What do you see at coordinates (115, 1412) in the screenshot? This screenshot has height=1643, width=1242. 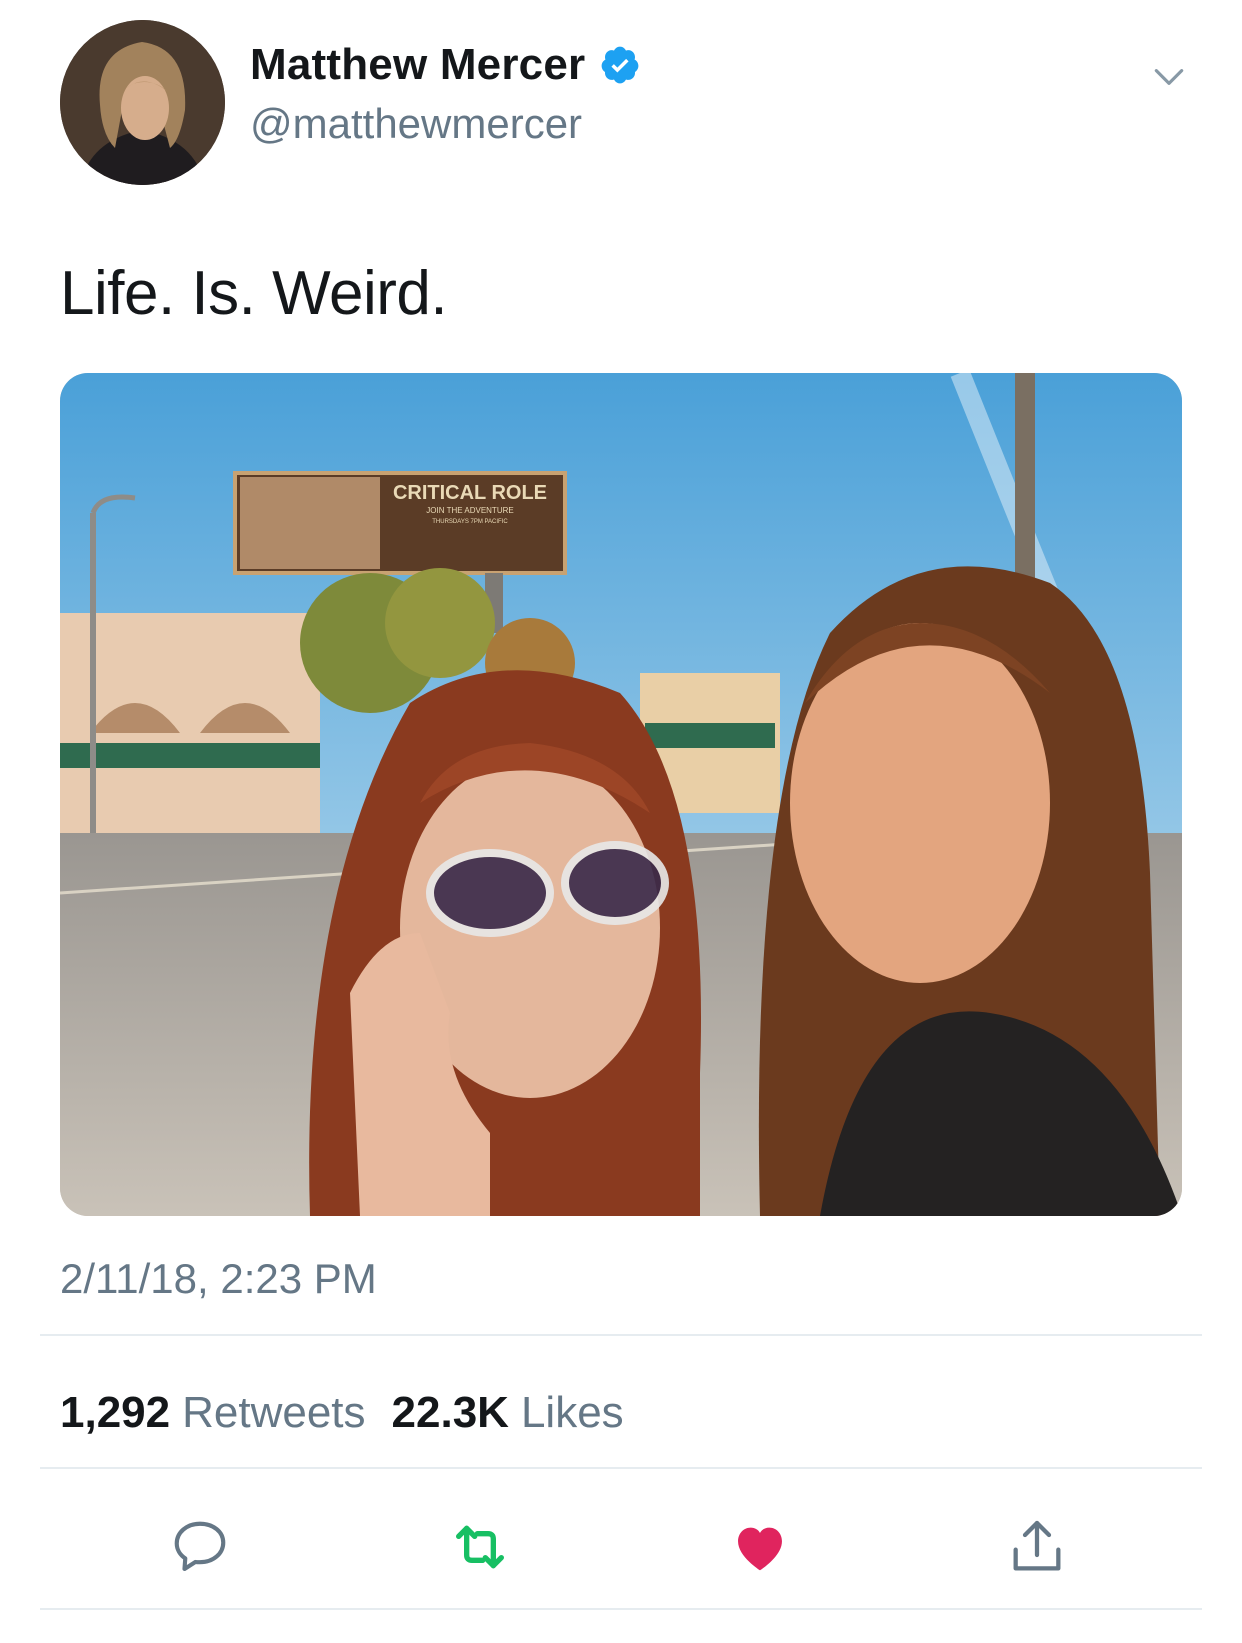 I see `retweets-count: 1,292` at bounding box center [115, 1412].